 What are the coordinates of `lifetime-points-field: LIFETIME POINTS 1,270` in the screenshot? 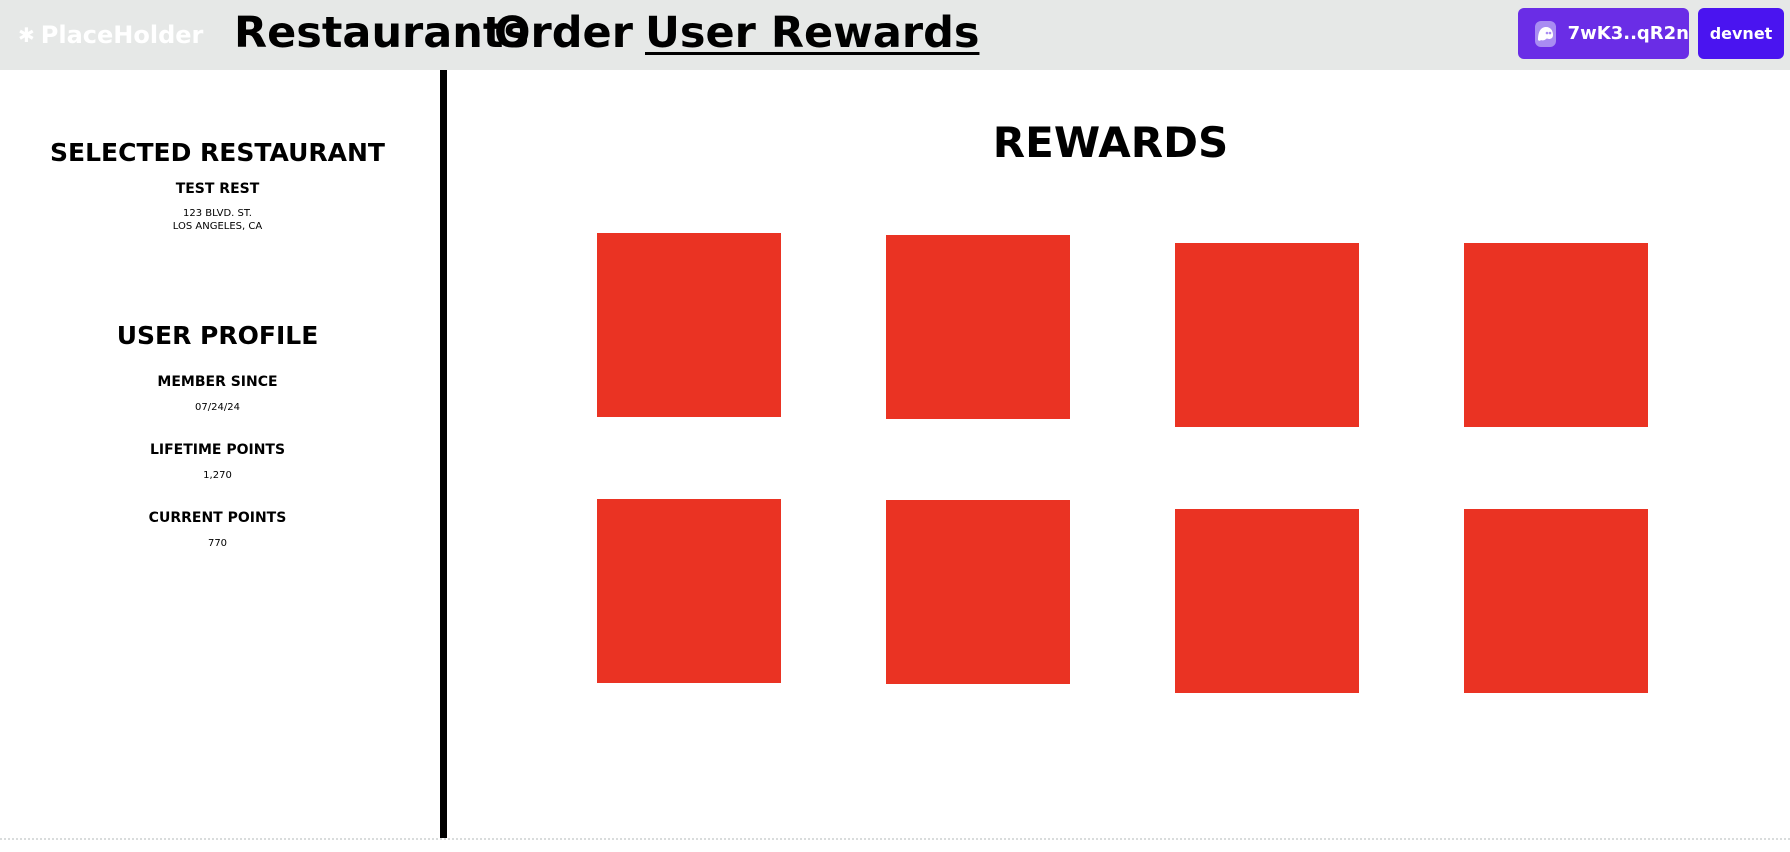 It's located at (217, 461).